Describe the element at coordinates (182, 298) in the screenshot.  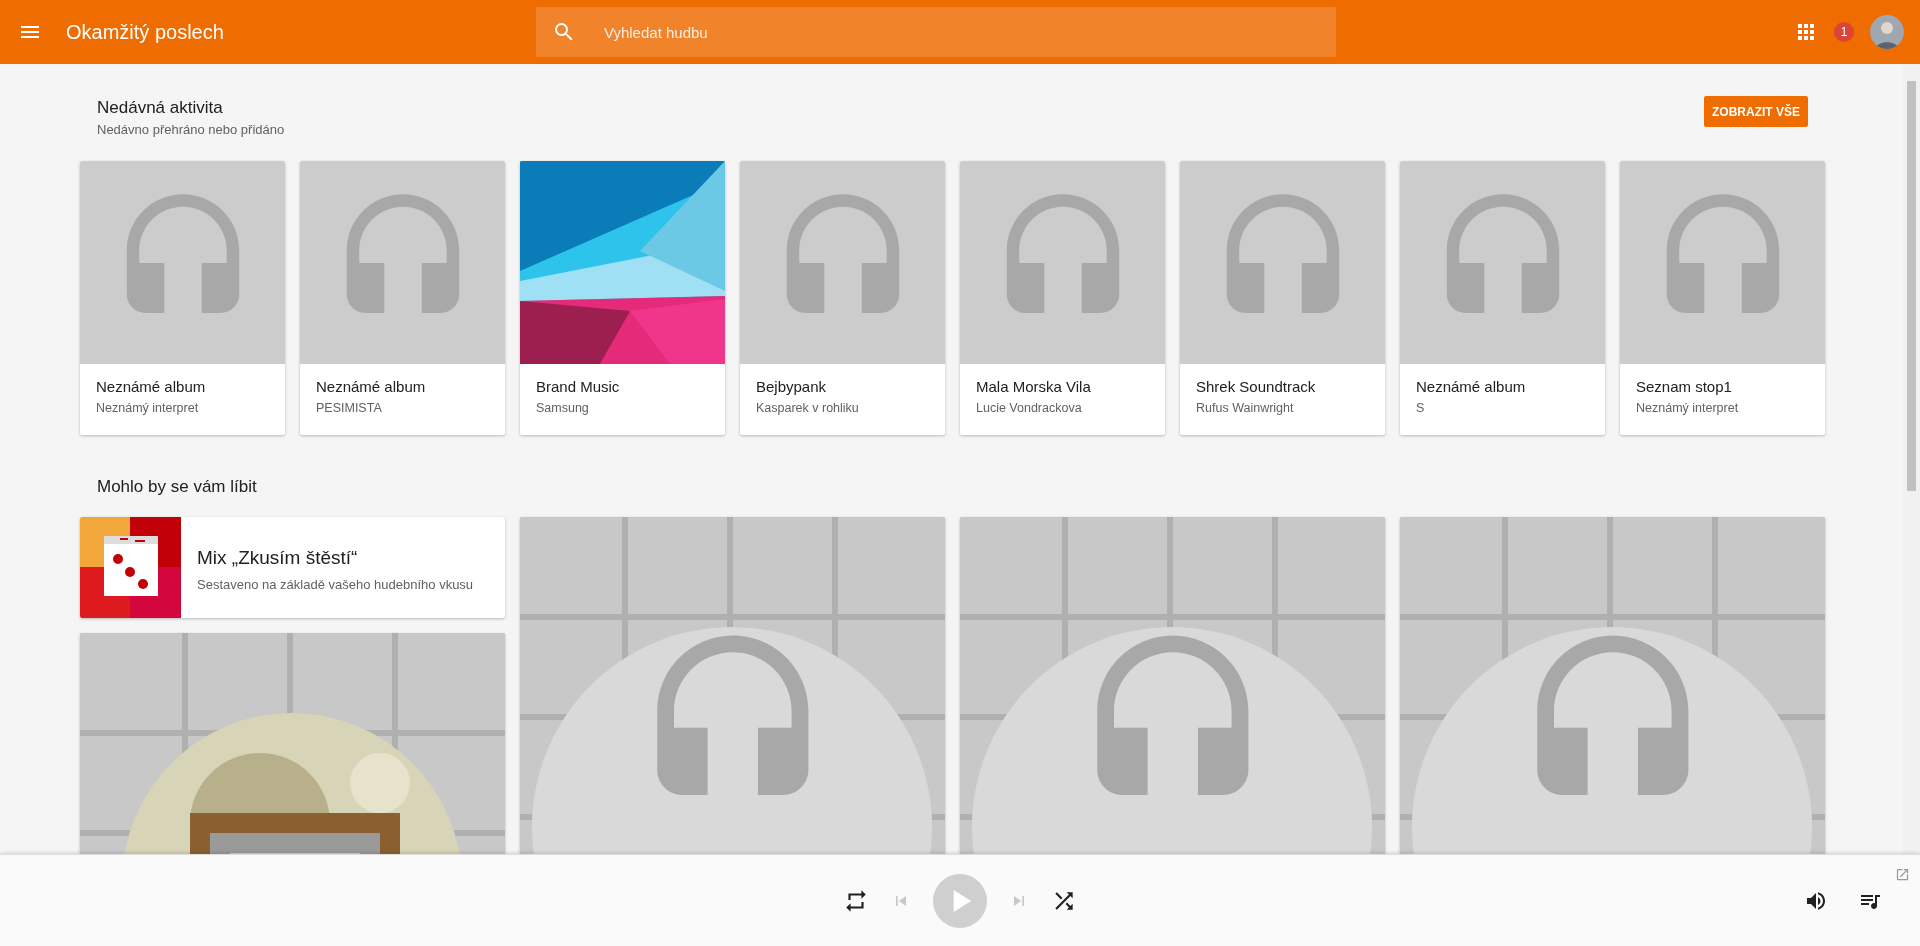
I see `album-card: Neznámé album Neznámý interpret` at that location.